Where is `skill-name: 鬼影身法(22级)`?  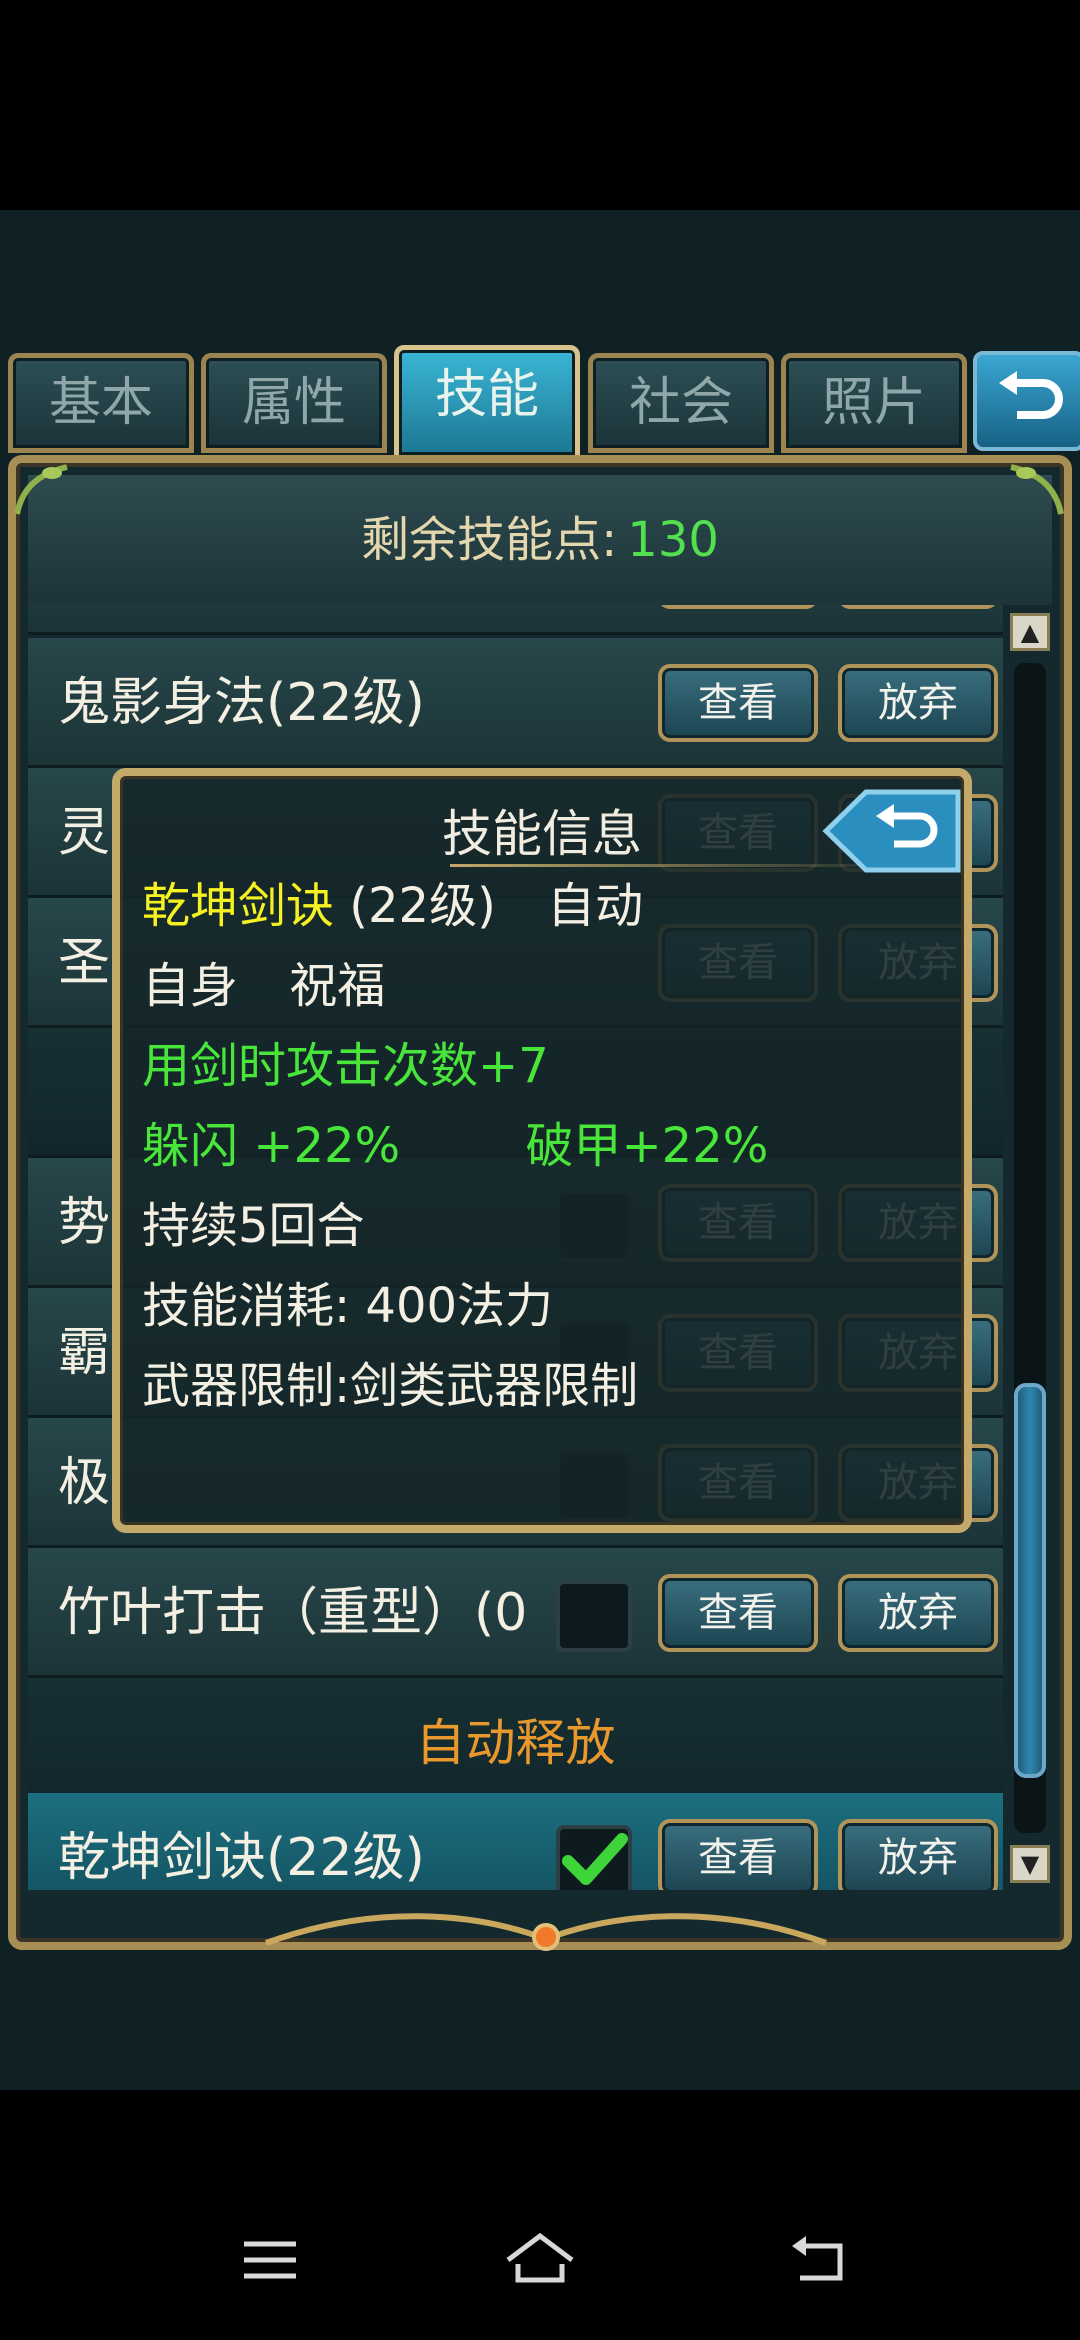
skill-name: 鬼影身法(22级) is located at coordinates (241, 703).